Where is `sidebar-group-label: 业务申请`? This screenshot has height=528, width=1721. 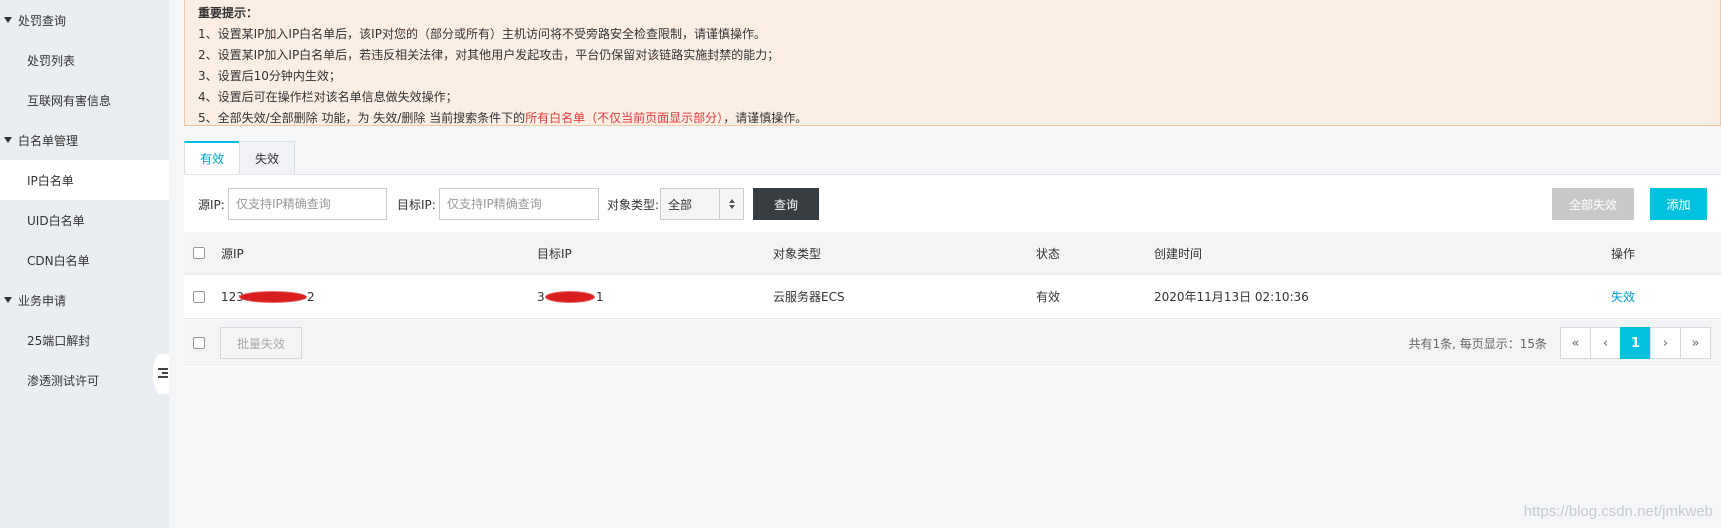
sidebar-group-label: 业务申请 is located at coordinates (42, 300).